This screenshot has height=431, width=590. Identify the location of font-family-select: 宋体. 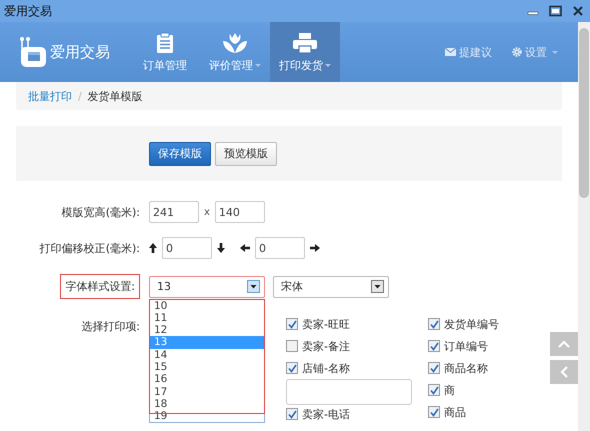
(331, 287).